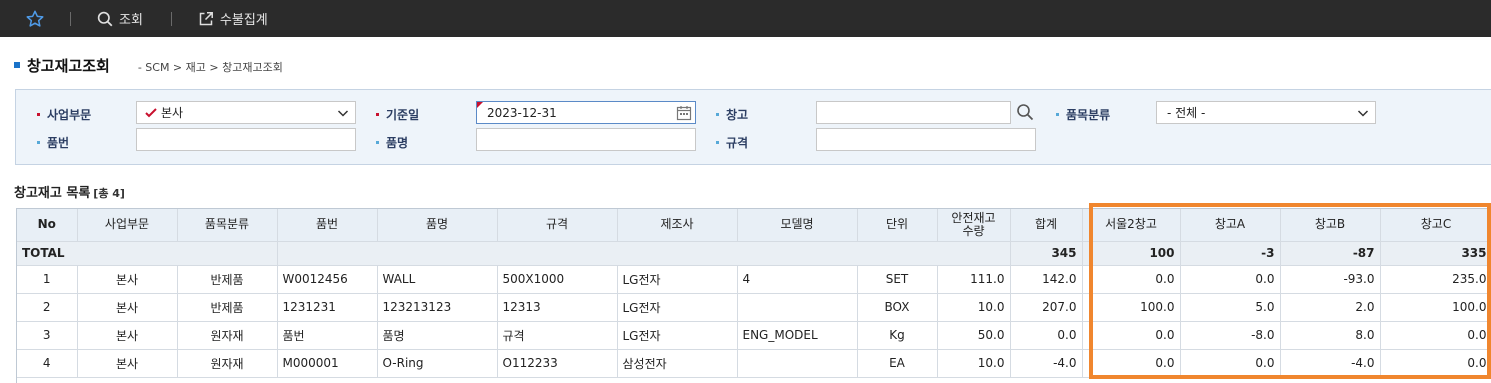 The width and height of the screenshot is (1491, 383). What do you see at coordinates (327, 307) in the screenshot?
I see `cell-item-no: 1231231` at bounding box center [327, 307].